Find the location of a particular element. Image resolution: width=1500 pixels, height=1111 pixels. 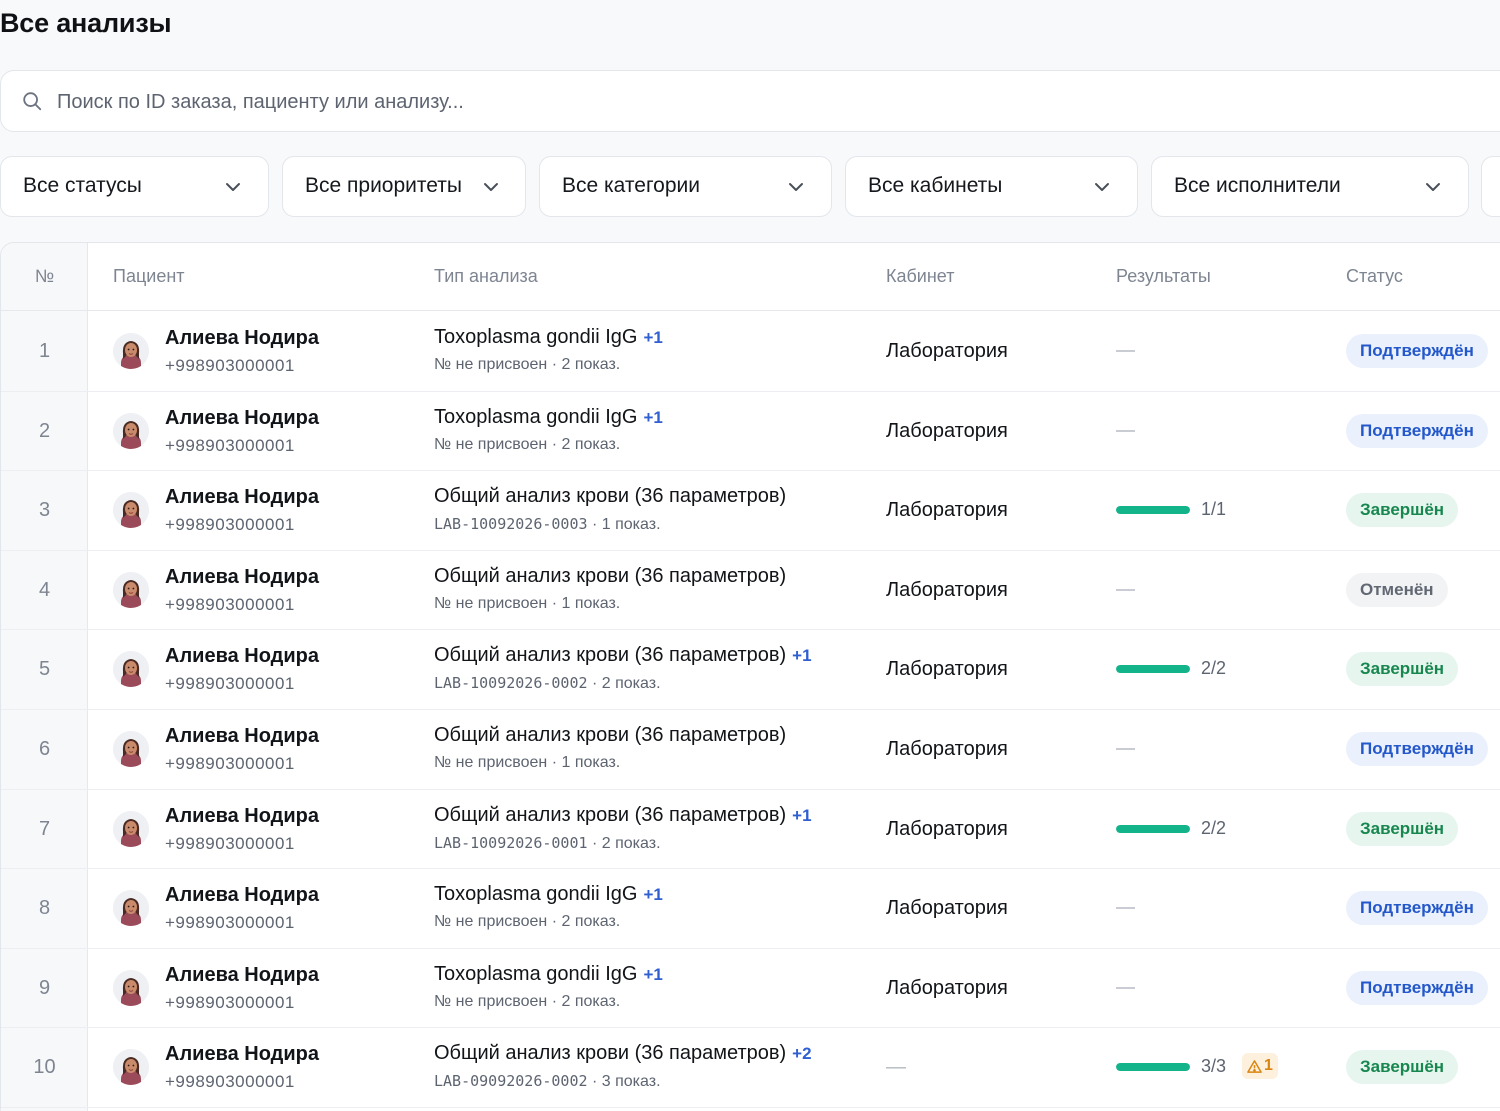

filter-dropdown: Все исполнители is located at coordinates (1310, 186).